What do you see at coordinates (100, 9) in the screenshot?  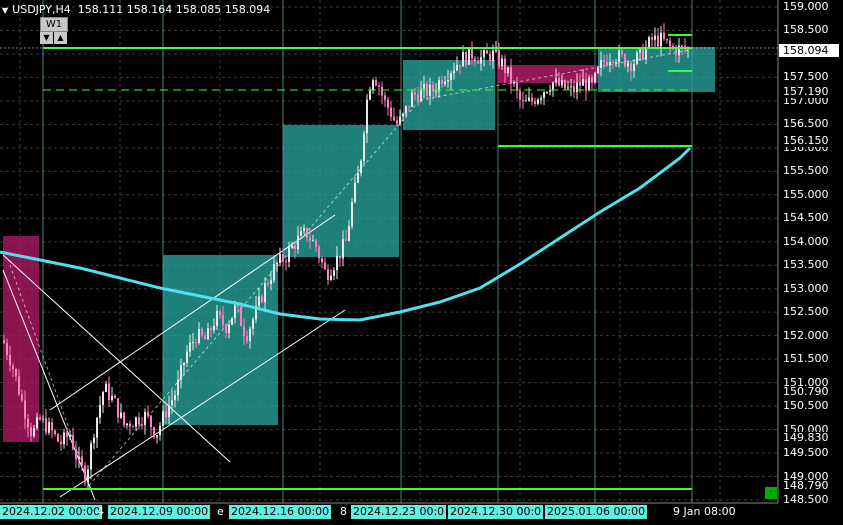 I see `open-price: 158.111` at bounding box center [100, 9].